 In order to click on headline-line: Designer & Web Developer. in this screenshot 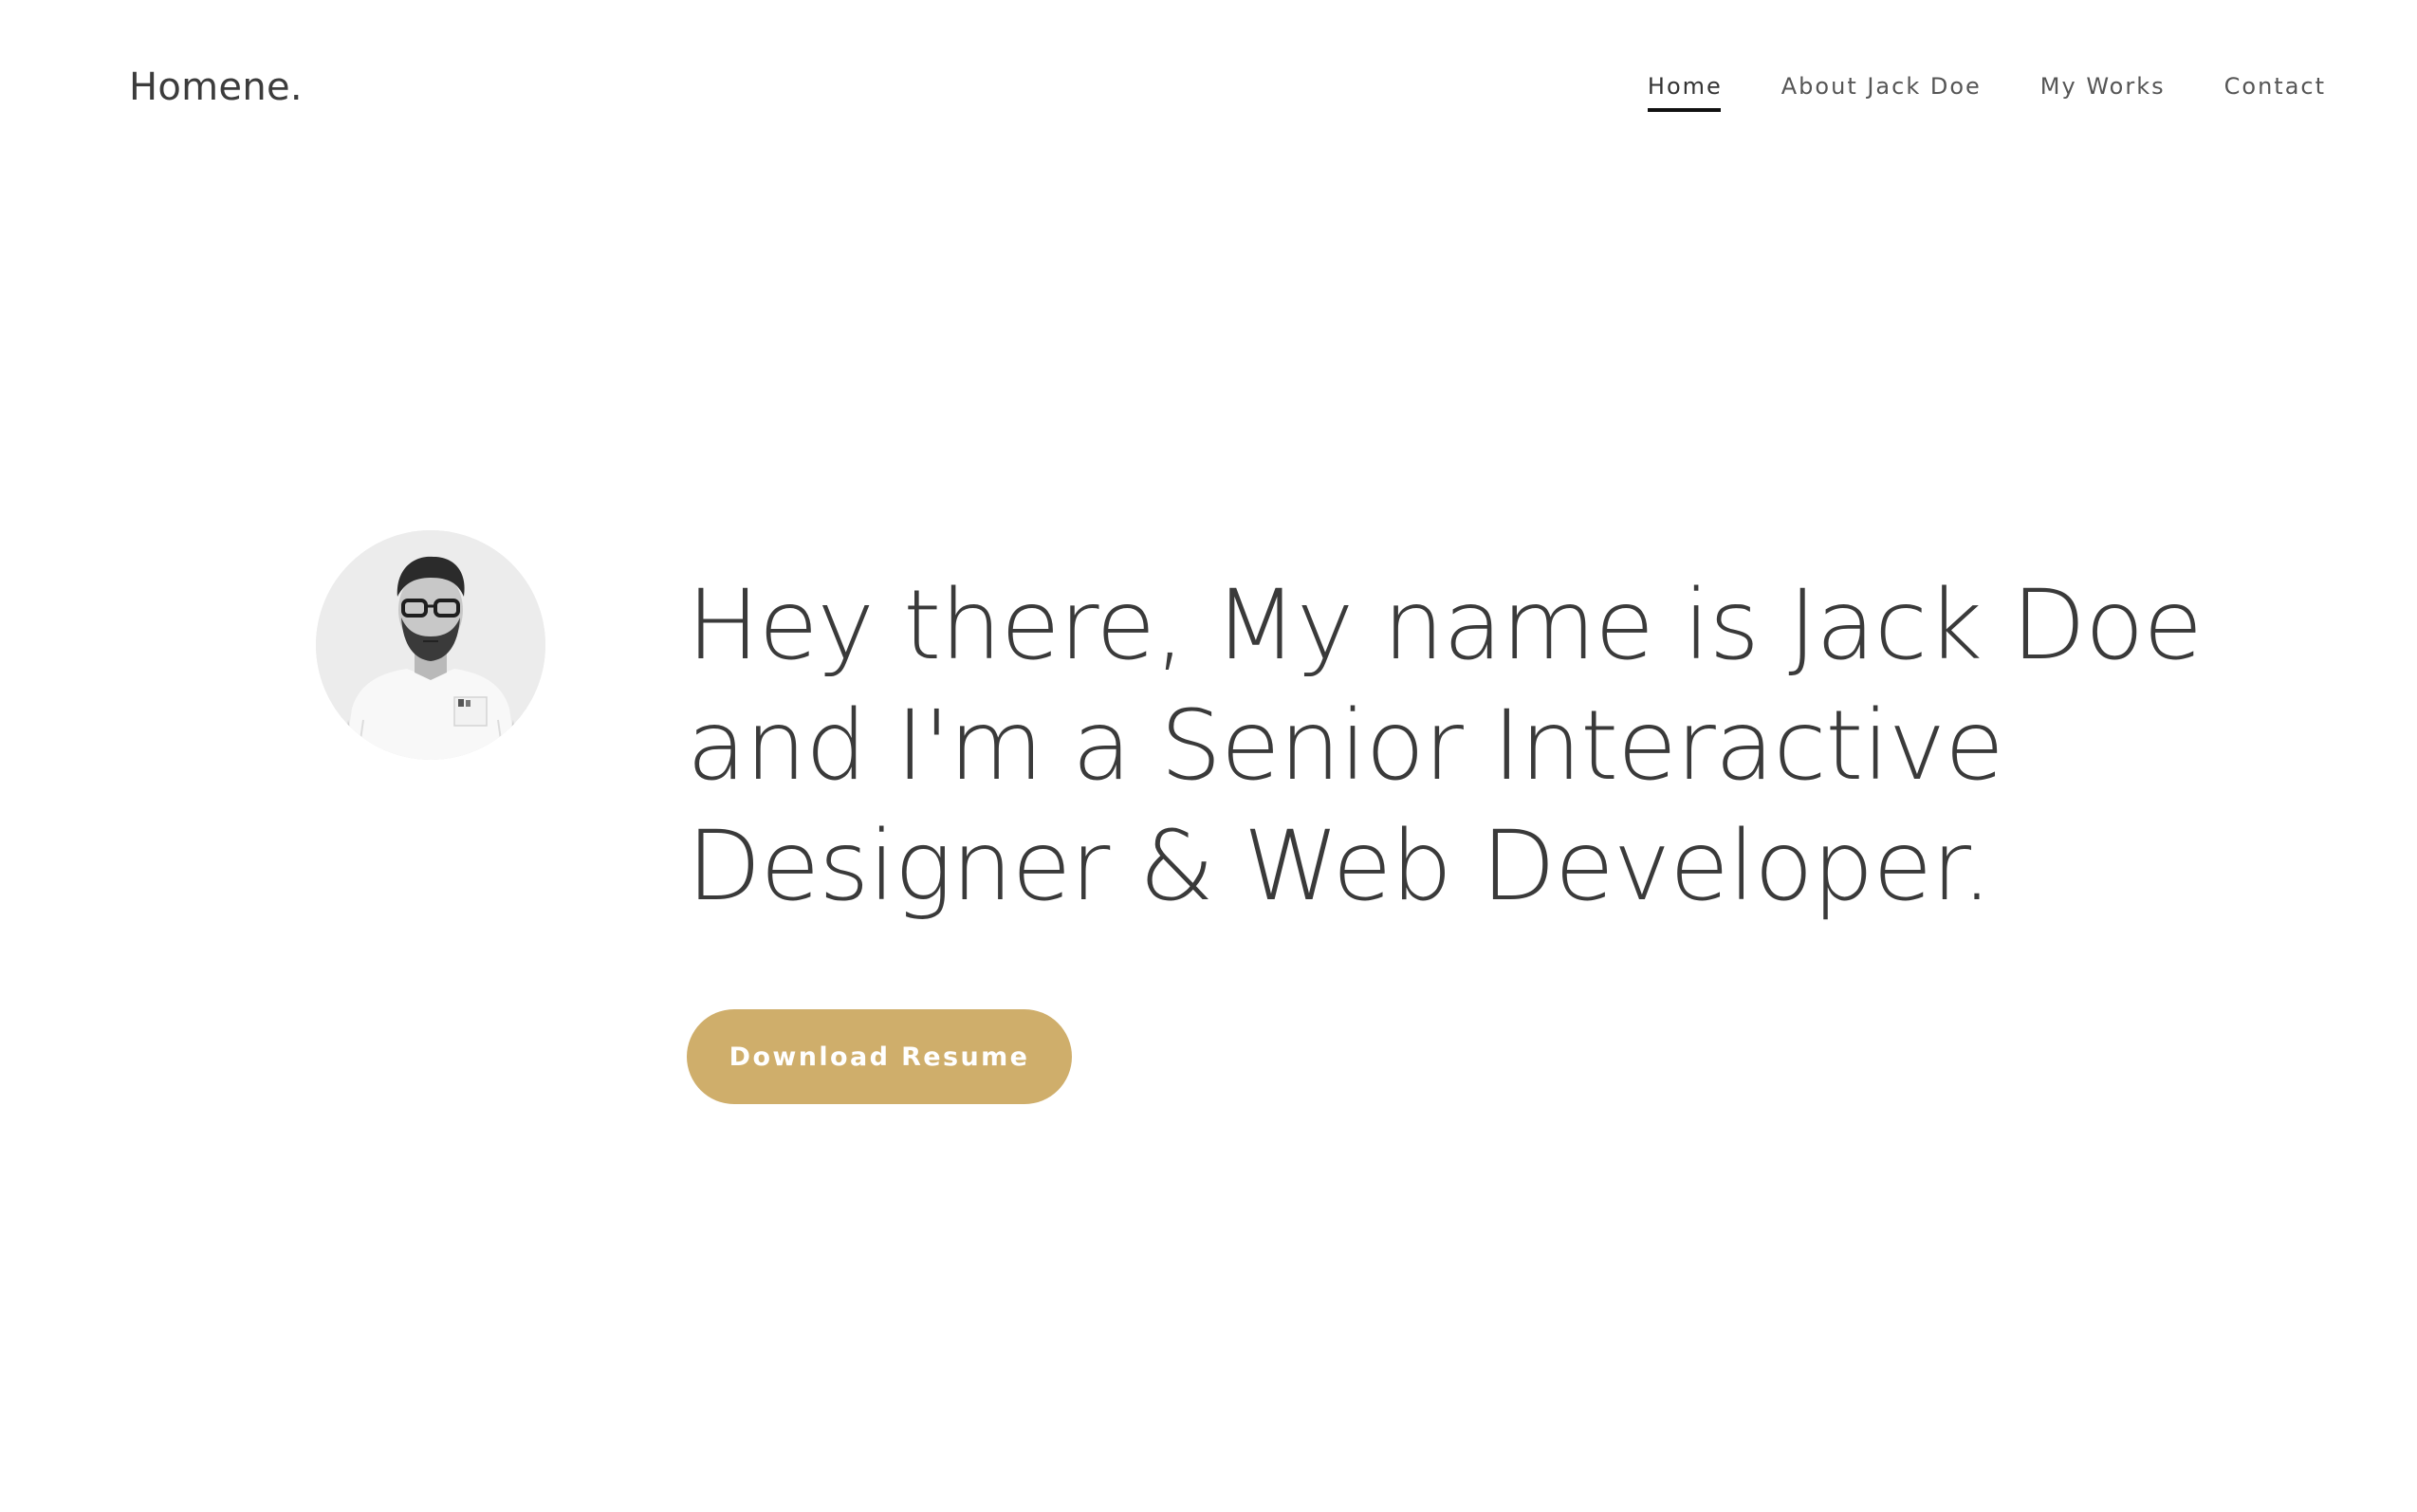, I will do `click(1339, 866)`.